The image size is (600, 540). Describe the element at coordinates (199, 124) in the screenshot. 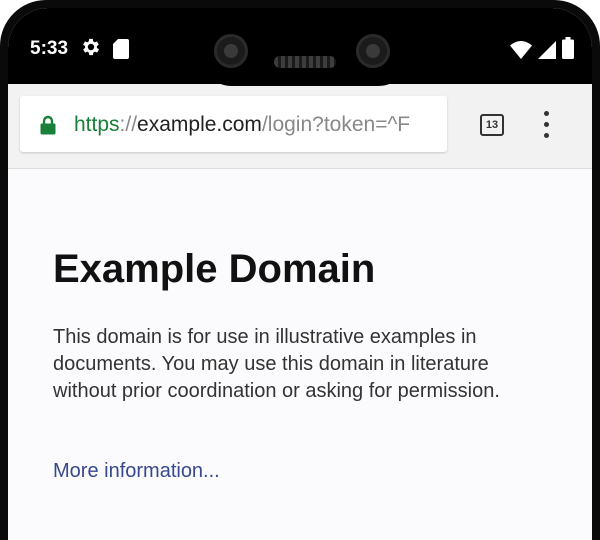

I see `url-host: example.com` at that location.